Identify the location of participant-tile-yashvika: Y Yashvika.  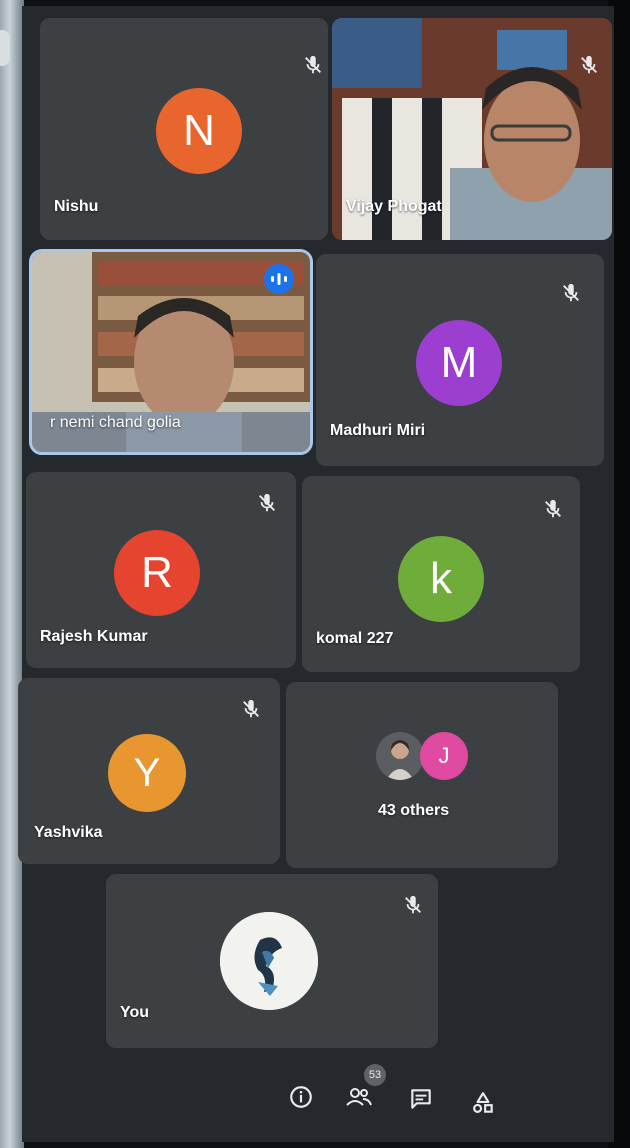
(149, 771).